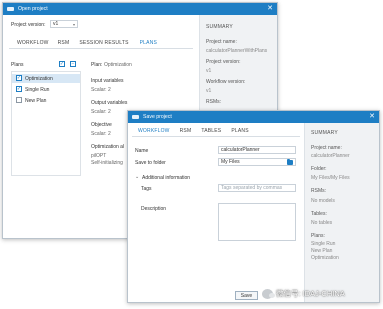  What do you see at coordinates (19, 100) in the screenshot?
I see `plan-checkbox` at bounding box center [19, 100].